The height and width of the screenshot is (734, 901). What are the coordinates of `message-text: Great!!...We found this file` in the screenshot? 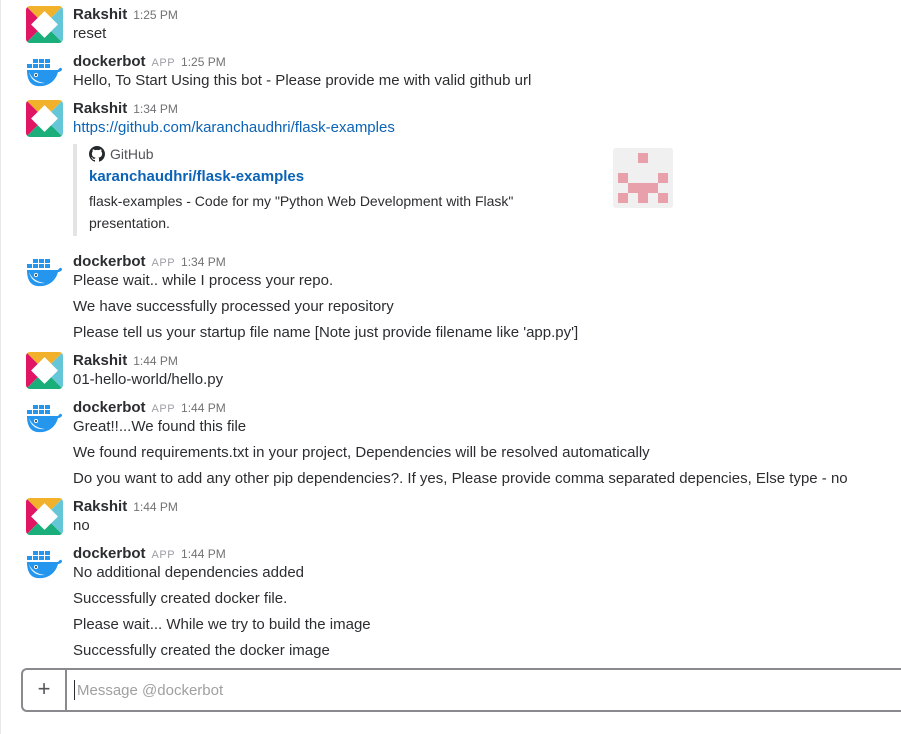 It's located at (160, 426).